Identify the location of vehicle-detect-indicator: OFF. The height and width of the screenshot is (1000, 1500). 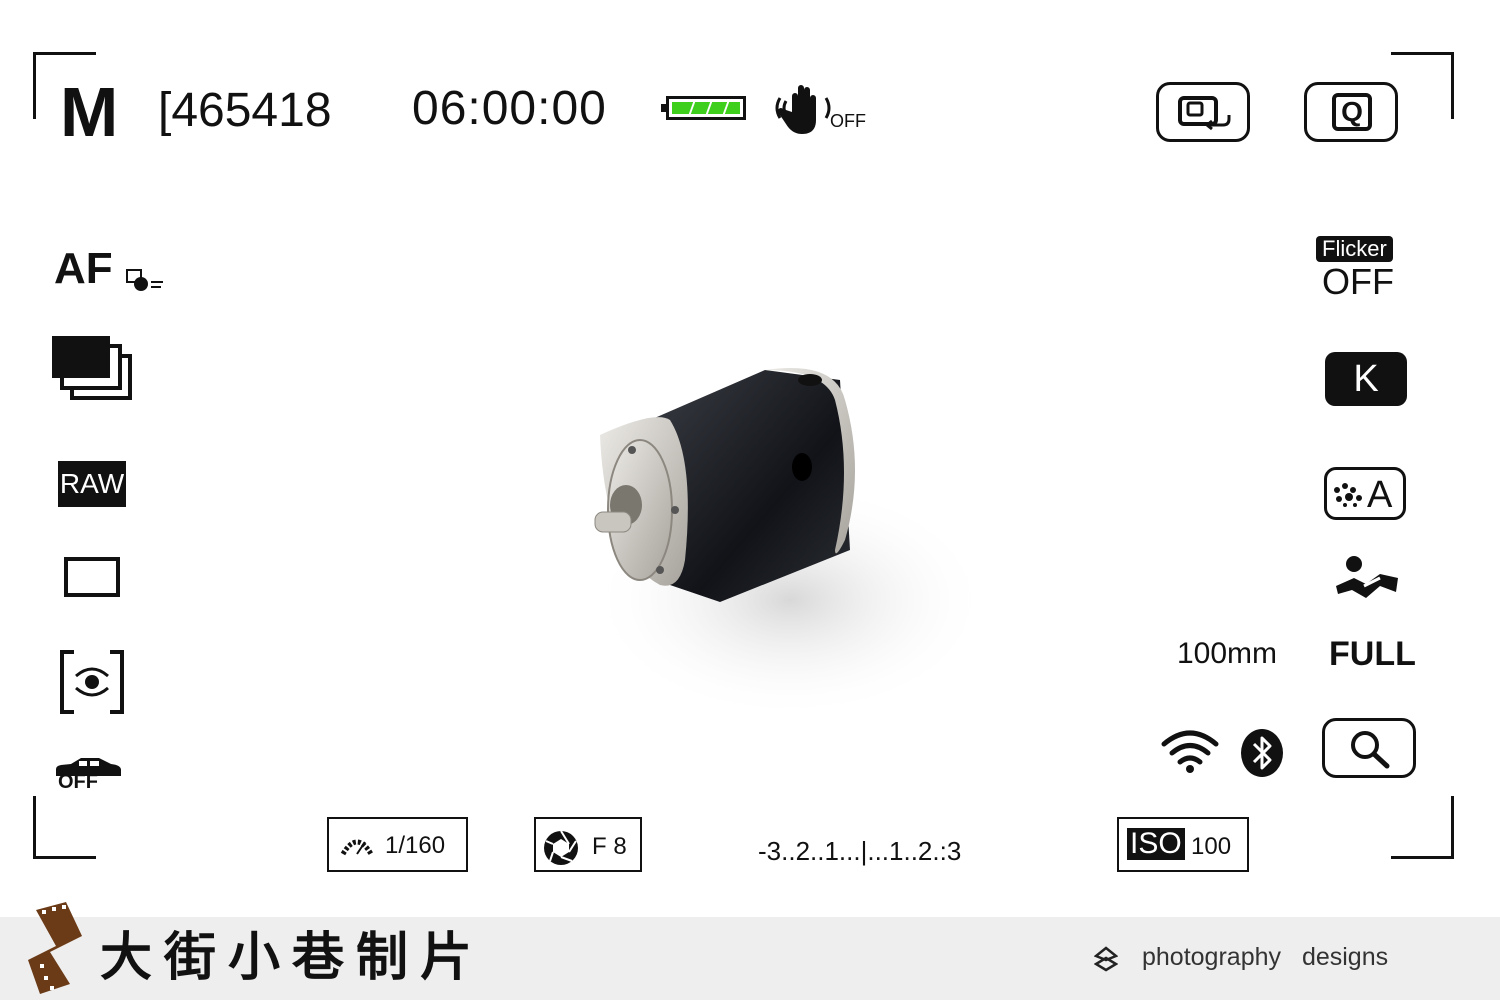
(90, 776).